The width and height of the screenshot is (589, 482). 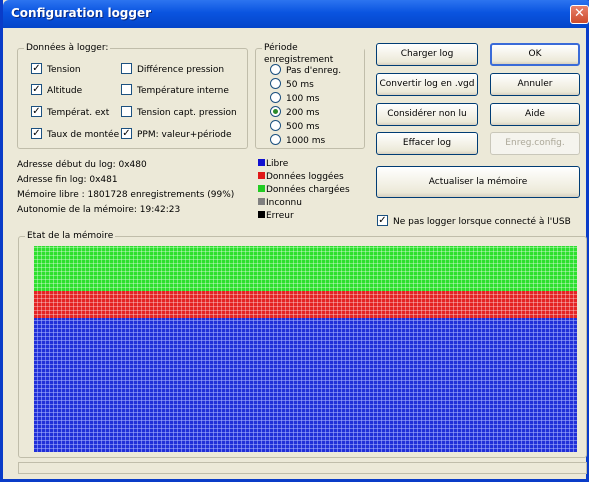 I want to click on radio-50ms: 50 ms, so click(x=292, y=85).